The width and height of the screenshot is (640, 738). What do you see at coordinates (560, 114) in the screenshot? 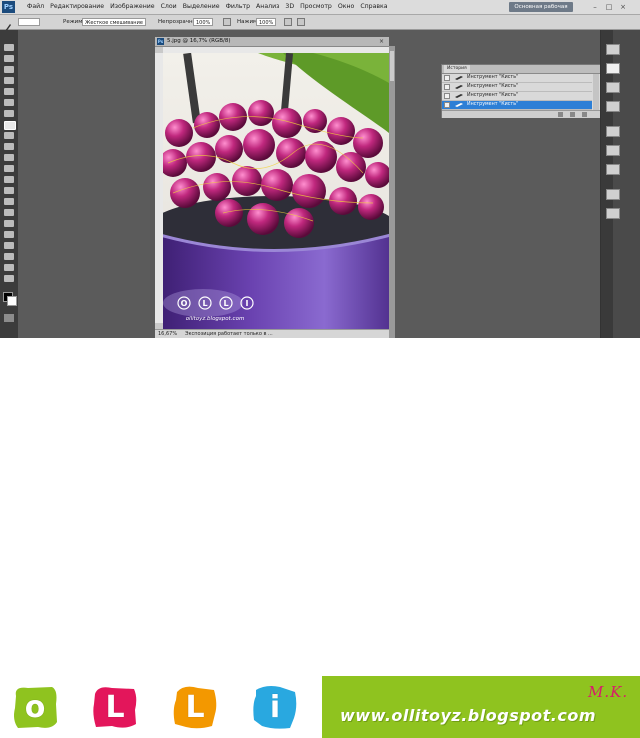
I see `new-document-icon` at bounding box center [560, 114].